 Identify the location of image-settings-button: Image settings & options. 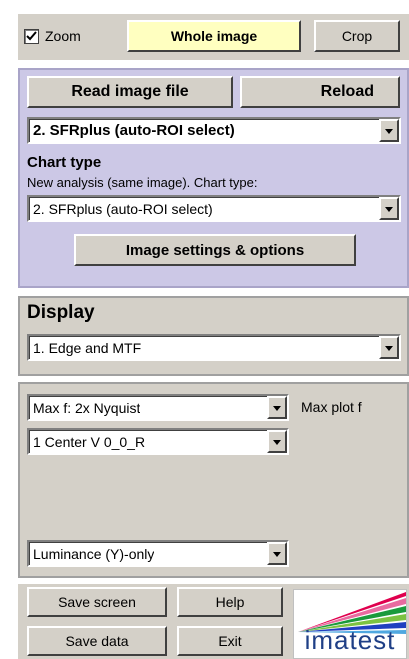
(215, 250).